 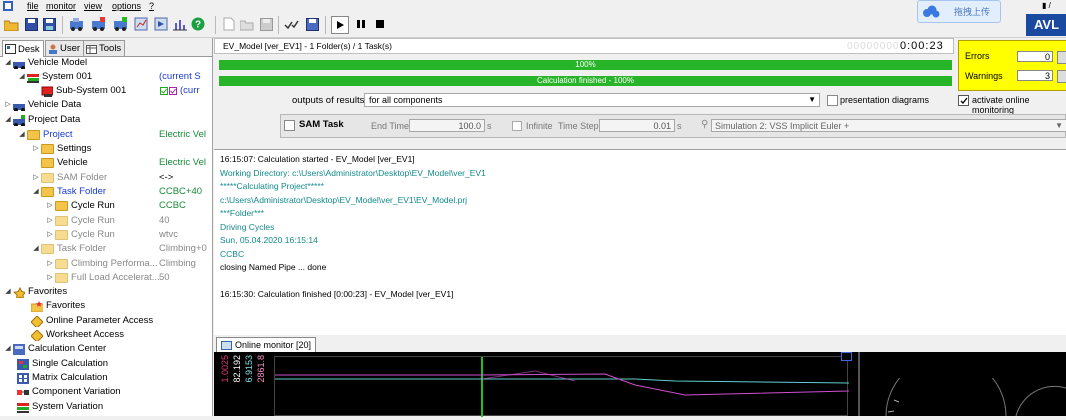 I want to click on pause-icon, so click(x=361, y=24).